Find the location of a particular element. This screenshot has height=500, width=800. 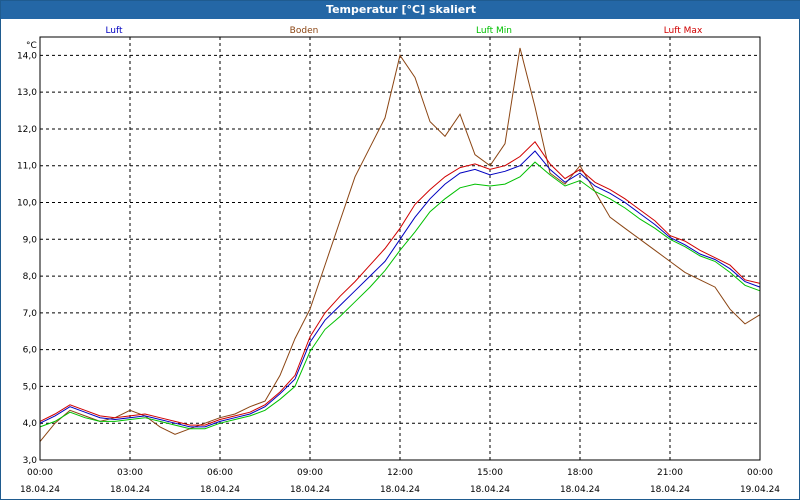

x-tick-time: 21:00 is located at coordinates (670, 473).